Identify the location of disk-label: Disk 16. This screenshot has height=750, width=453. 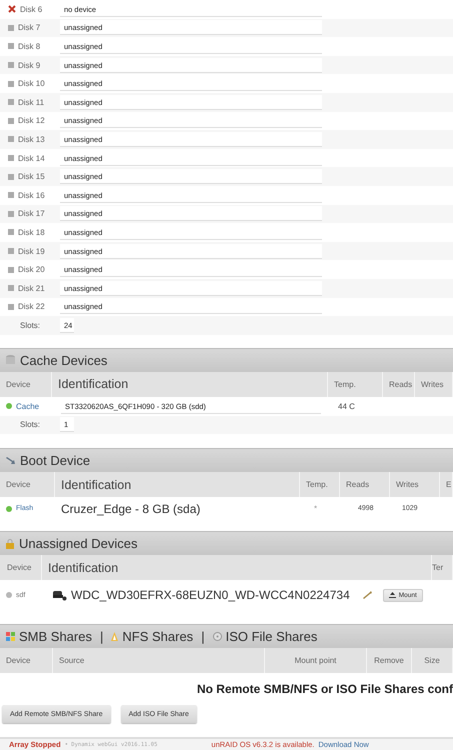
(31, 195).